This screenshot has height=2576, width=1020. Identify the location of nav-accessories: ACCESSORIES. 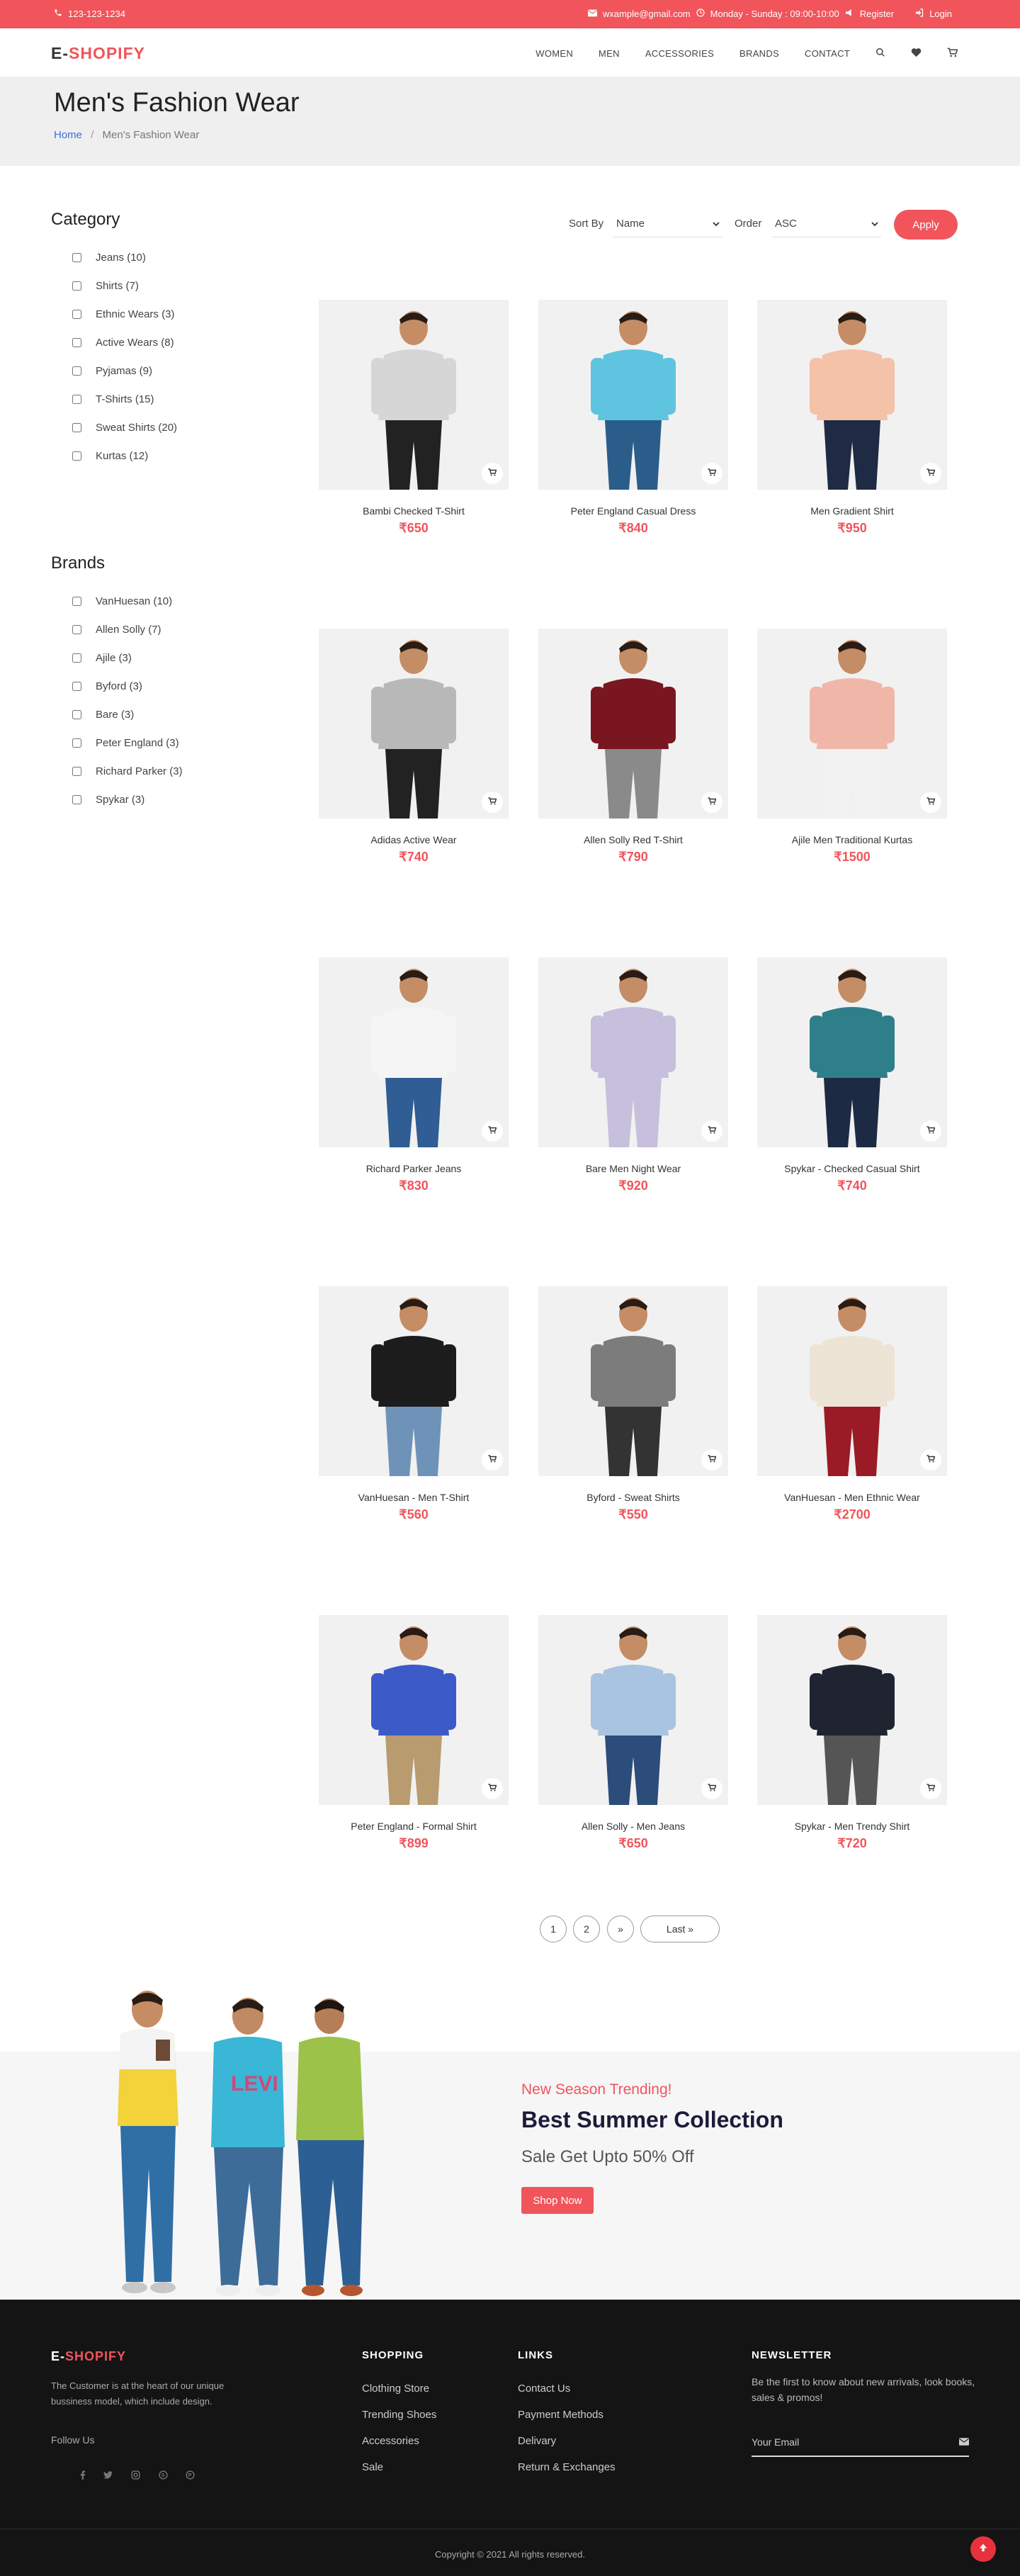
(680, 54).